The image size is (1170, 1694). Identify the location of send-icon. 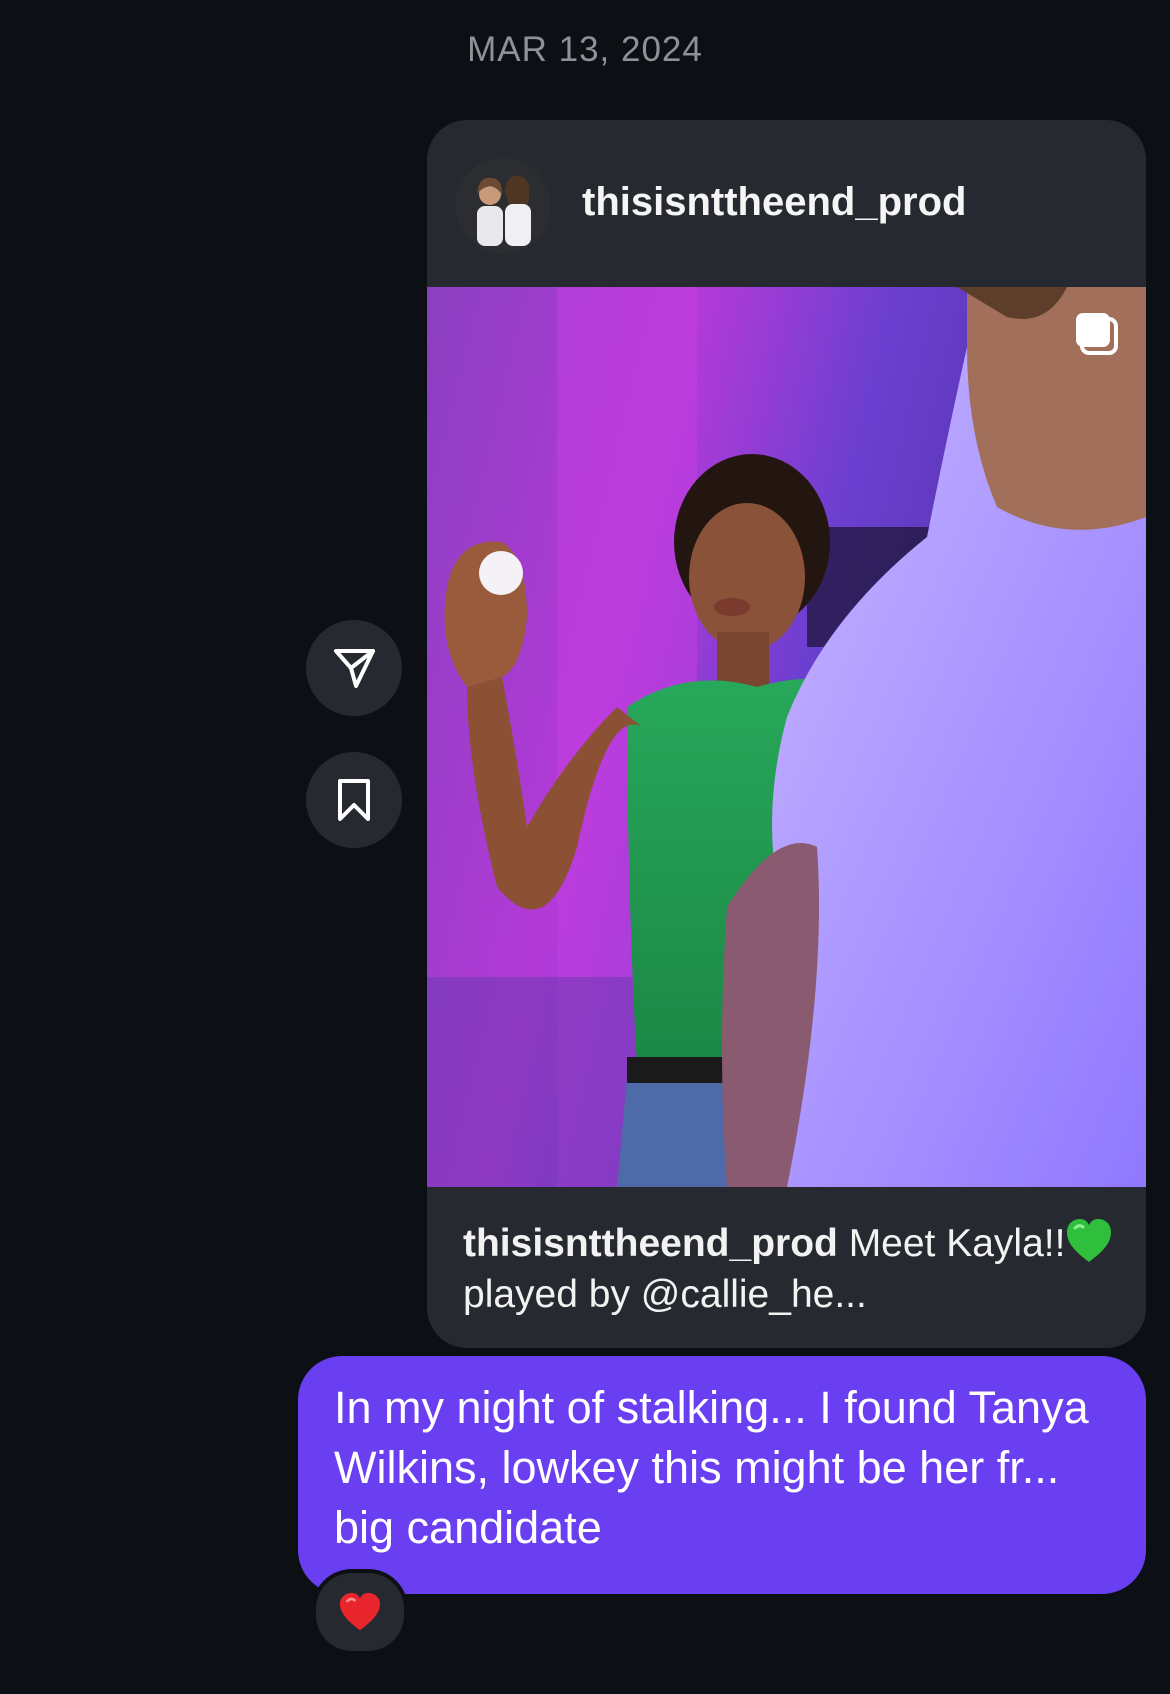
(354, 668).